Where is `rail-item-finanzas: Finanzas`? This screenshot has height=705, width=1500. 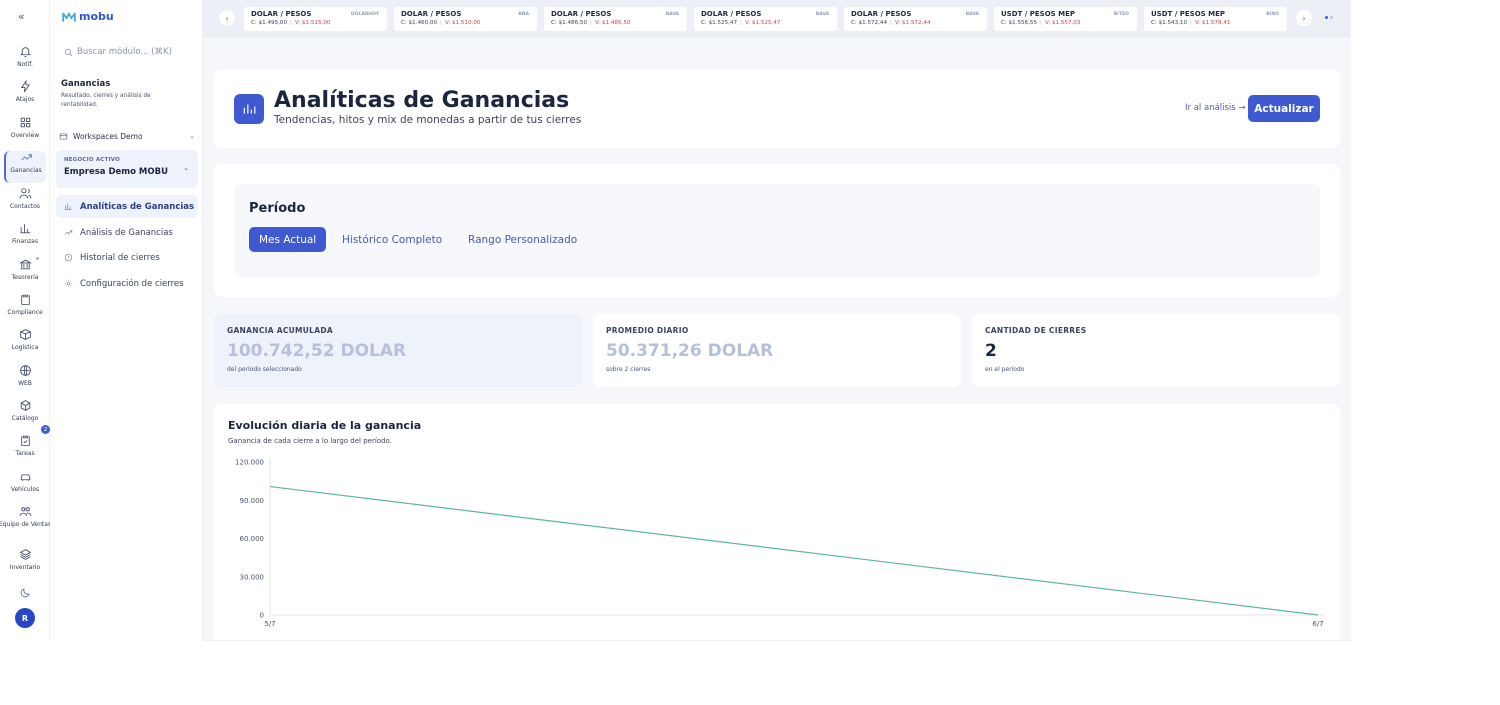 rail-item-finanzas: Finanzas is located at coordinates (25, 238).